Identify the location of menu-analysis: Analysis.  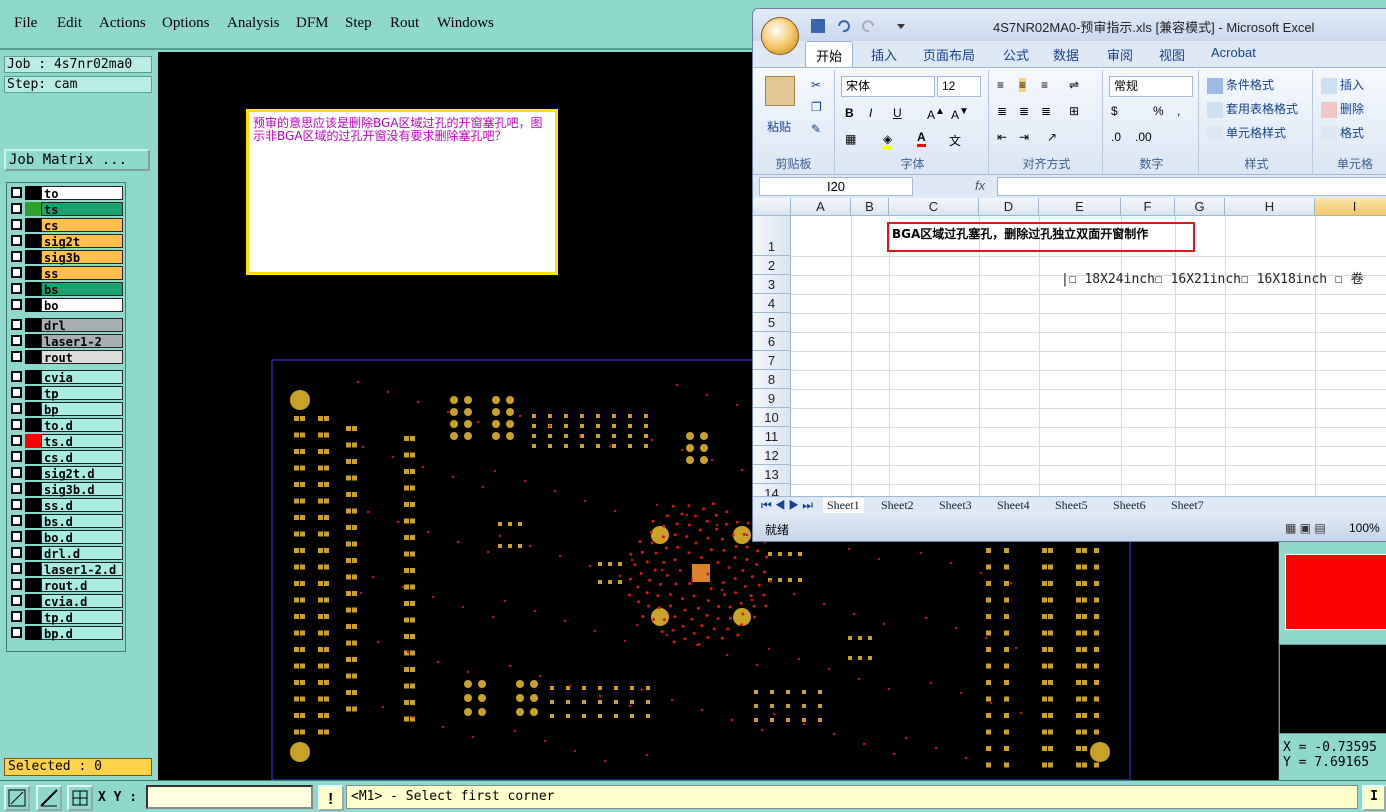
(253, 23).